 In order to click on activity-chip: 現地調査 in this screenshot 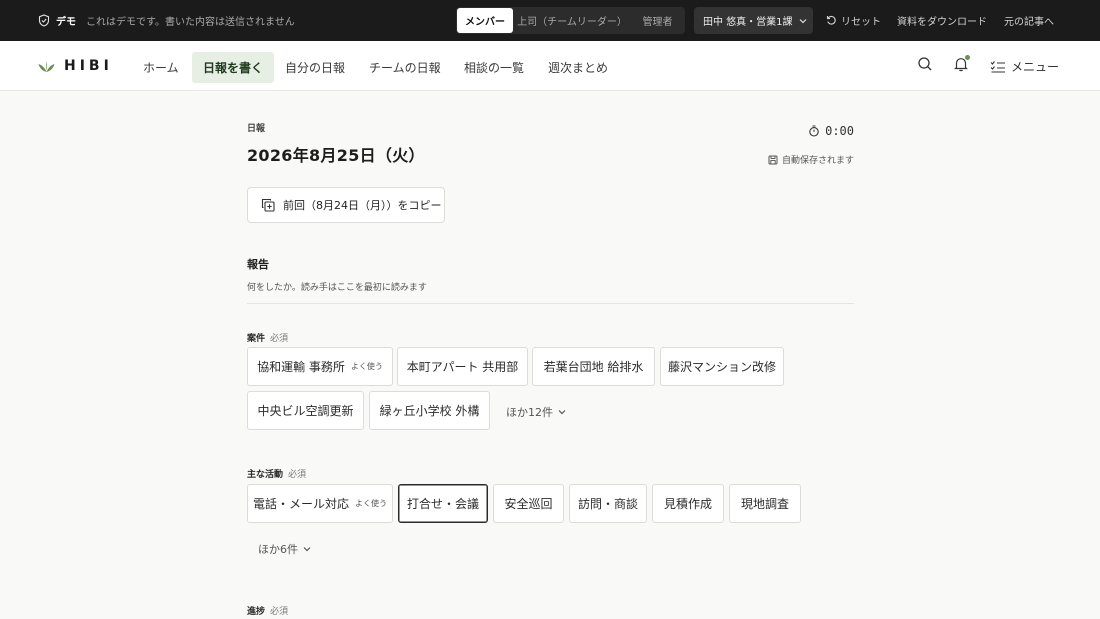, I will do `click(765, 503)`.